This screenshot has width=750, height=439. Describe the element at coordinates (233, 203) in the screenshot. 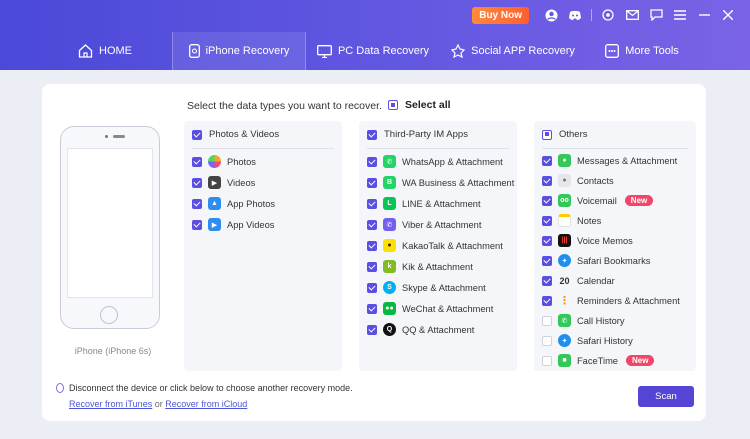

I see `item-app-photos: ▲ App Photos` at that location.